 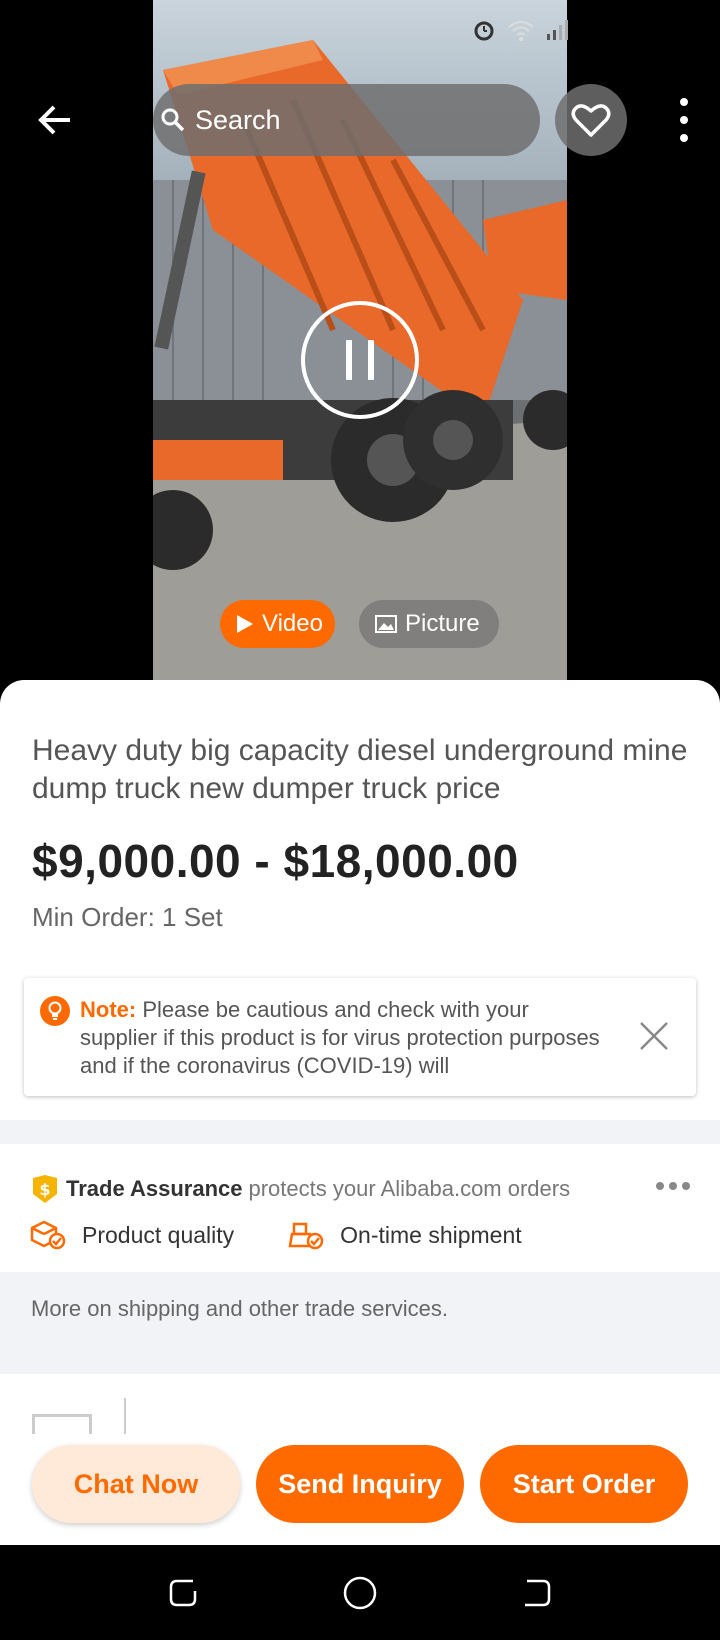 What do you see at coordinates (154, 1188) in the screenshot?
I see `trade-assurance-name: Trade Assurance` at bounding box center [154, 1188].